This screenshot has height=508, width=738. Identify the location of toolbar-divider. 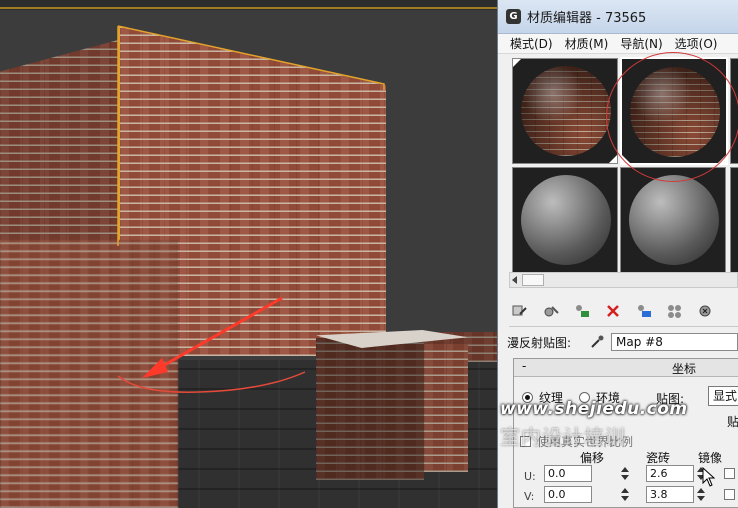
(623, 326).